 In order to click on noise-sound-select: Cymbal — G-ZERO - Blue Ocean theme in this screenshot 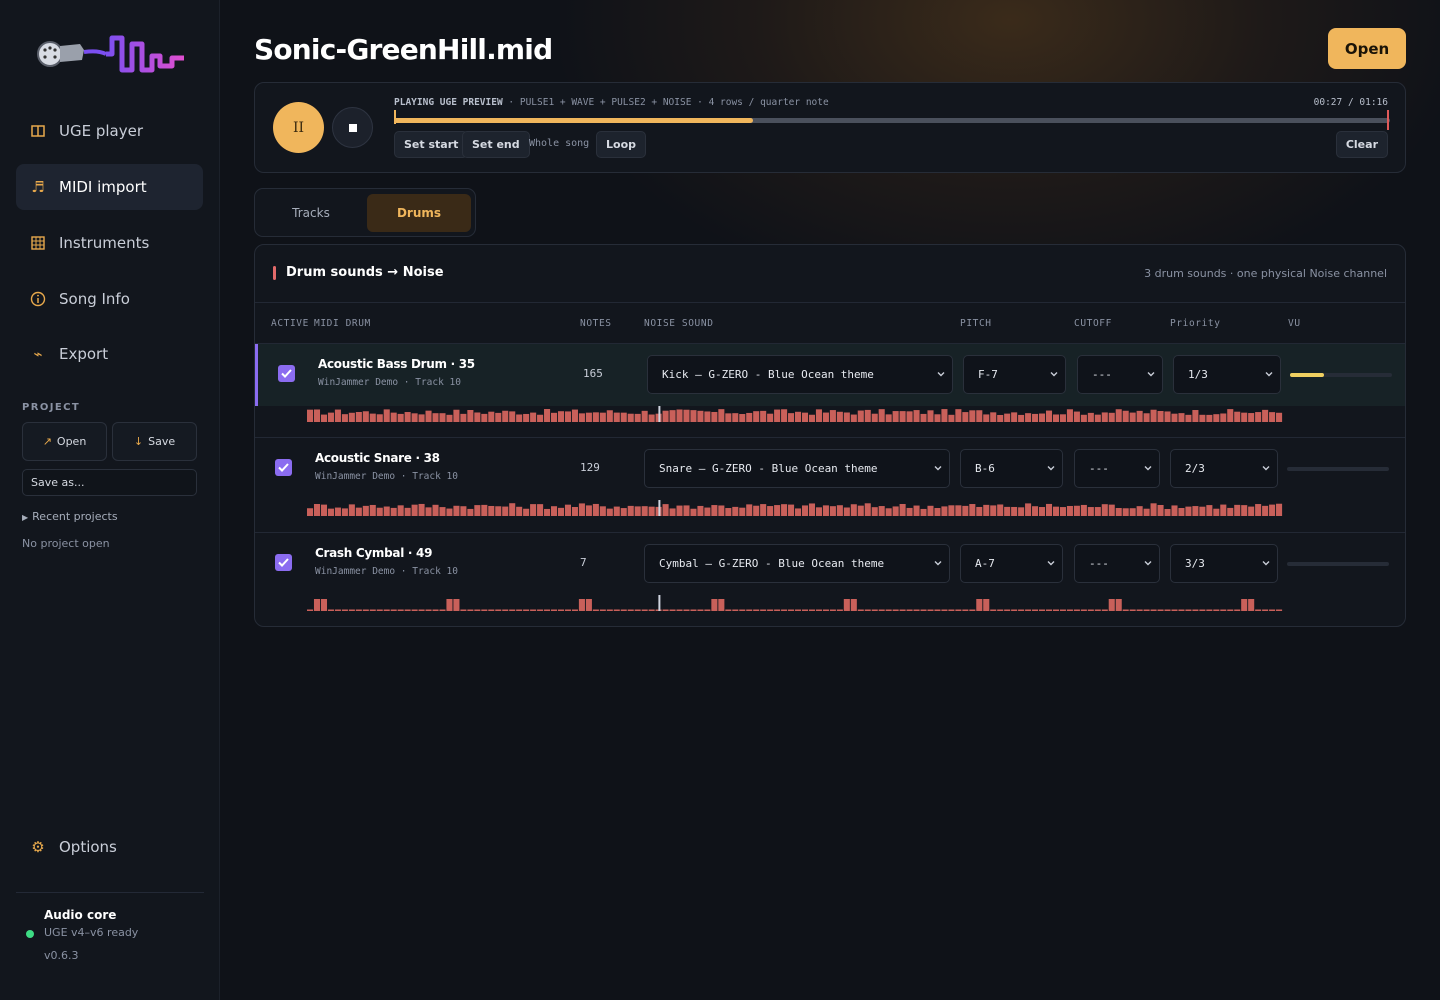, I will do `click(797, 563)`.